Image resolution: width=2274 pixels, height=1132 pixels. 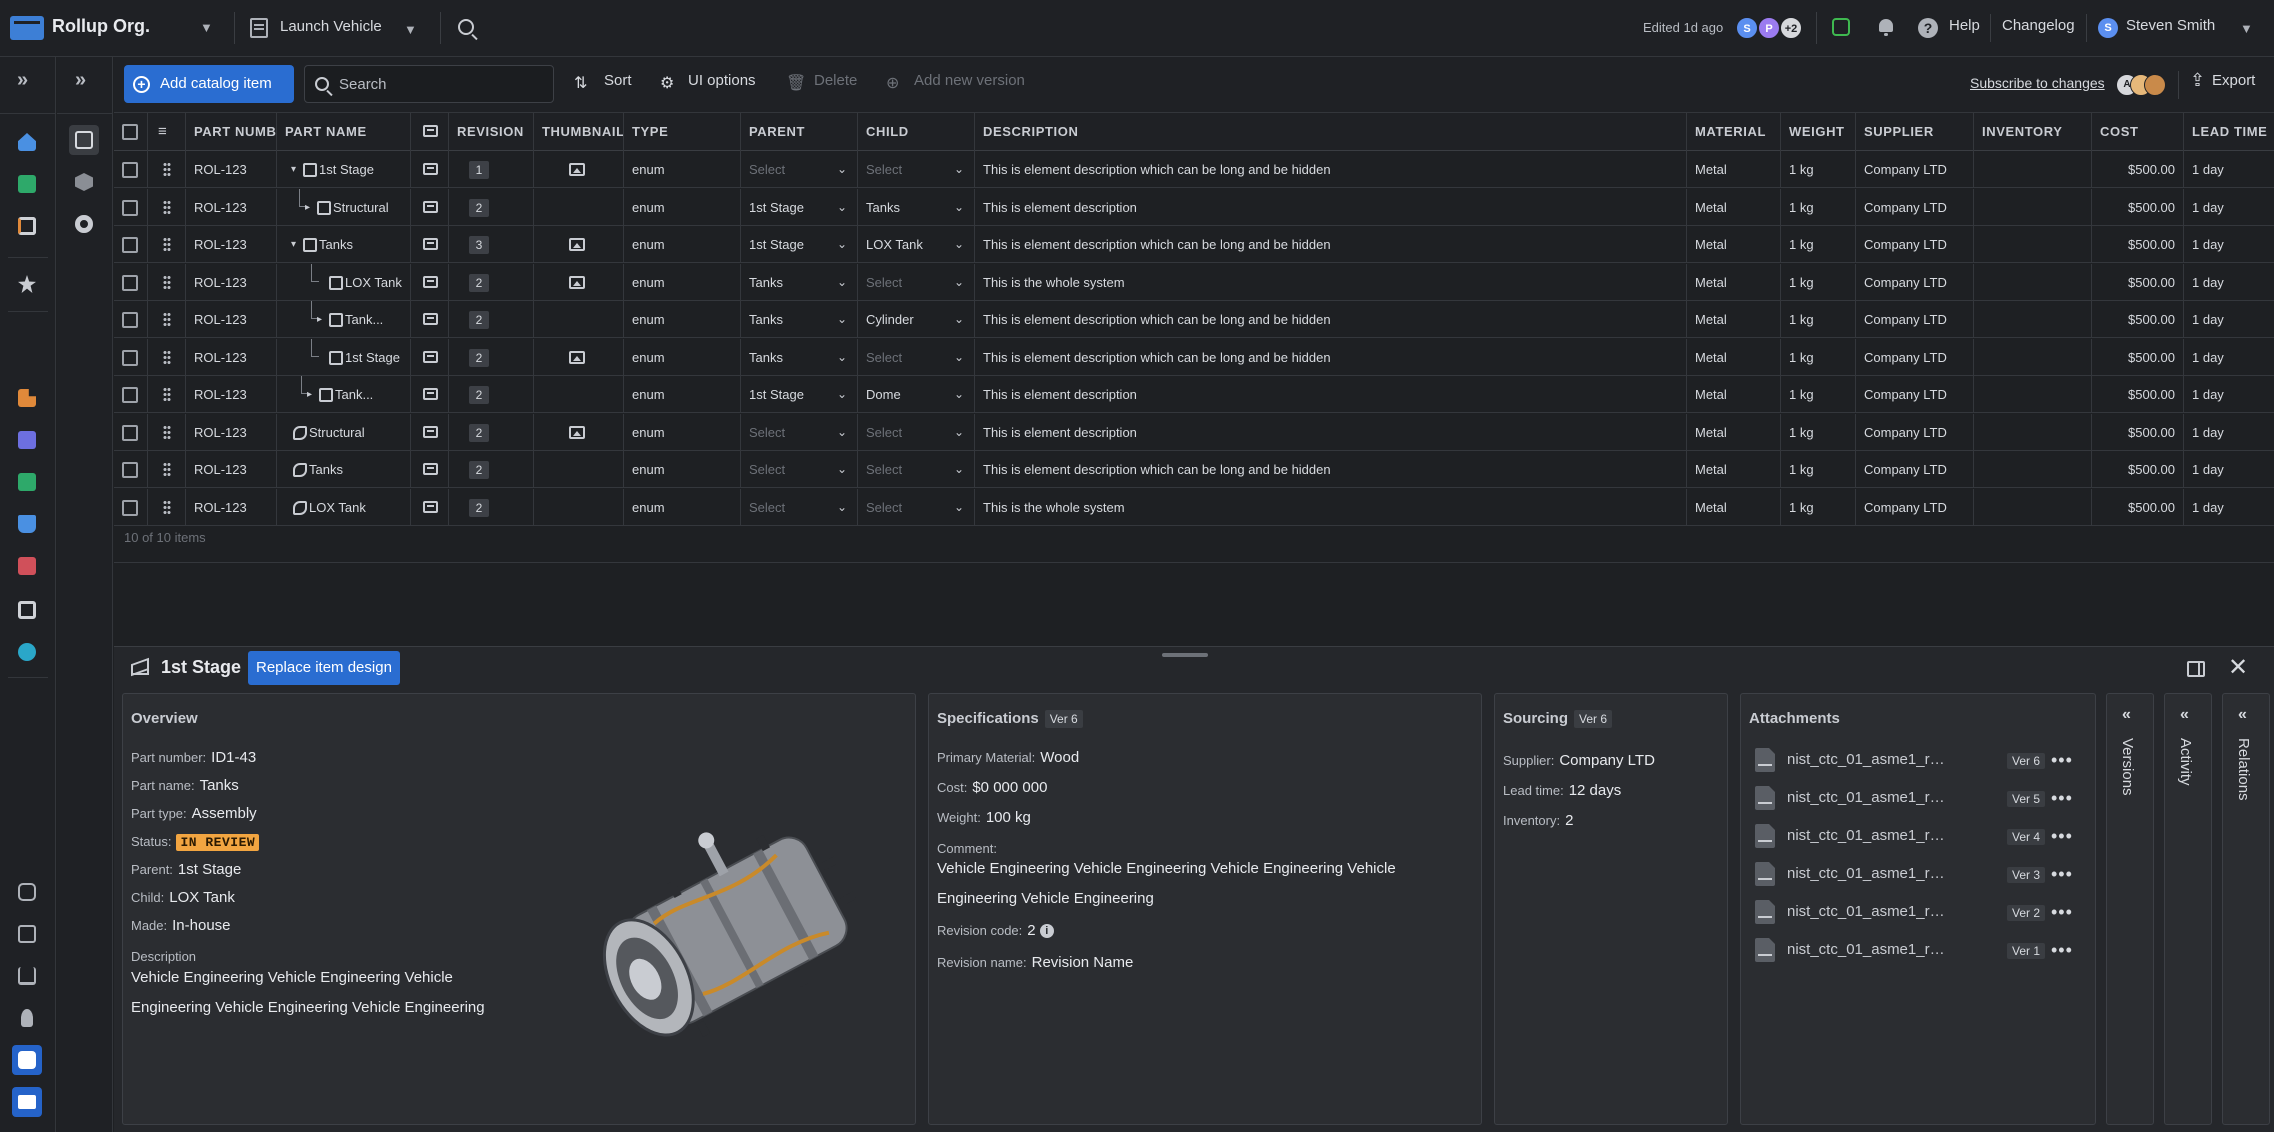 I want to click on relations-tab: « Relations, so click(x=2246, y=909).